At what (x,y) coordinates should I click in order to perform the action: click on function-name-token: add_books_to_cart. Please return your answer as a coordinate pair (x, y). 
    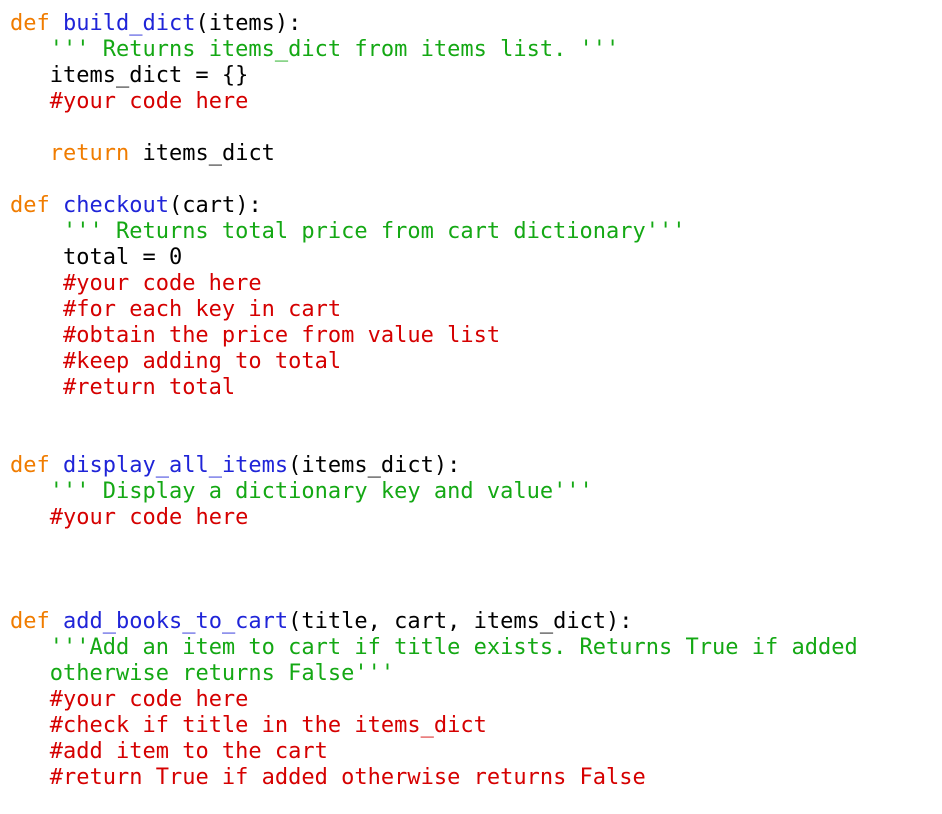
    Looking at the image, I should click on (176, 621).